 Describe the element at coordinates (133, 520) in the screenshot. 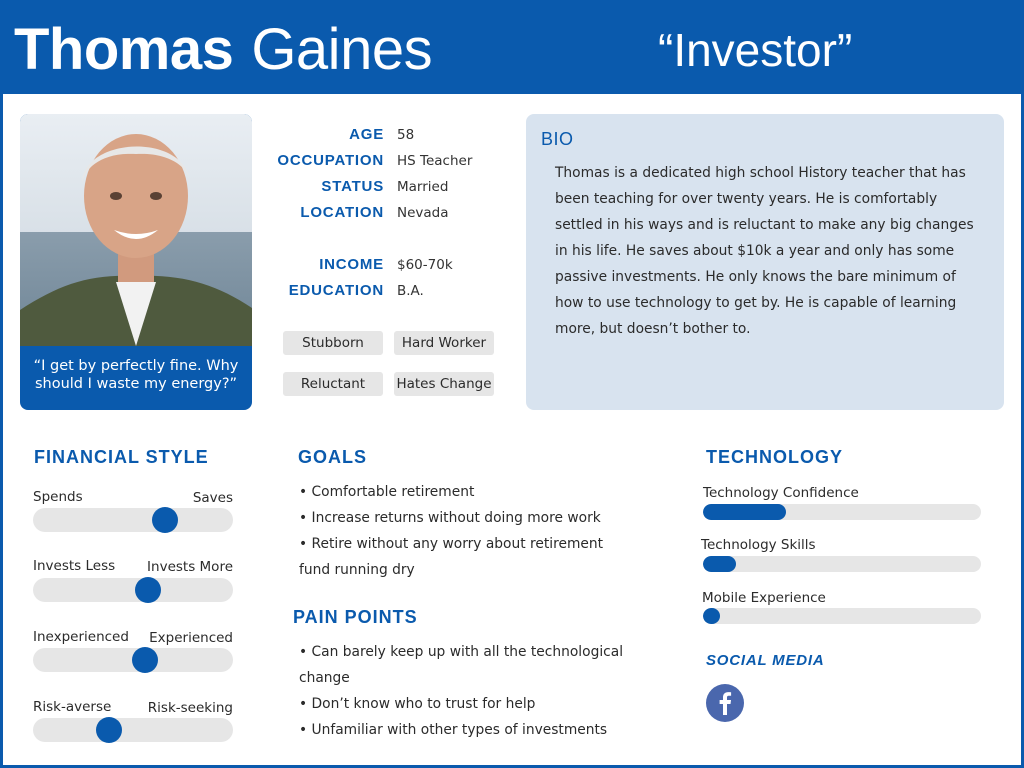

I see `spends-saves-slider` at that location.